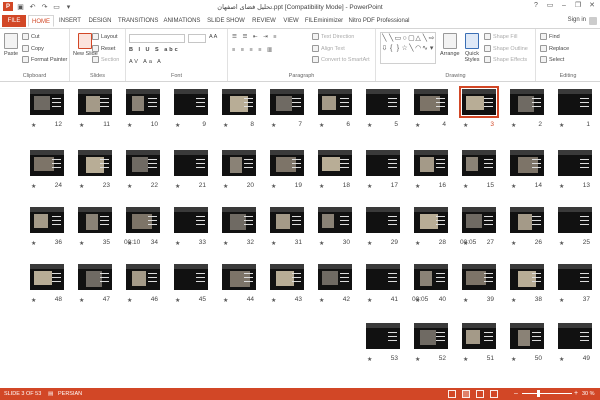  What do you see at coordinates (500, 36) in the screenshot?
I see `shape-fill-button: Shape Fill` at bounding box center [500, 36].